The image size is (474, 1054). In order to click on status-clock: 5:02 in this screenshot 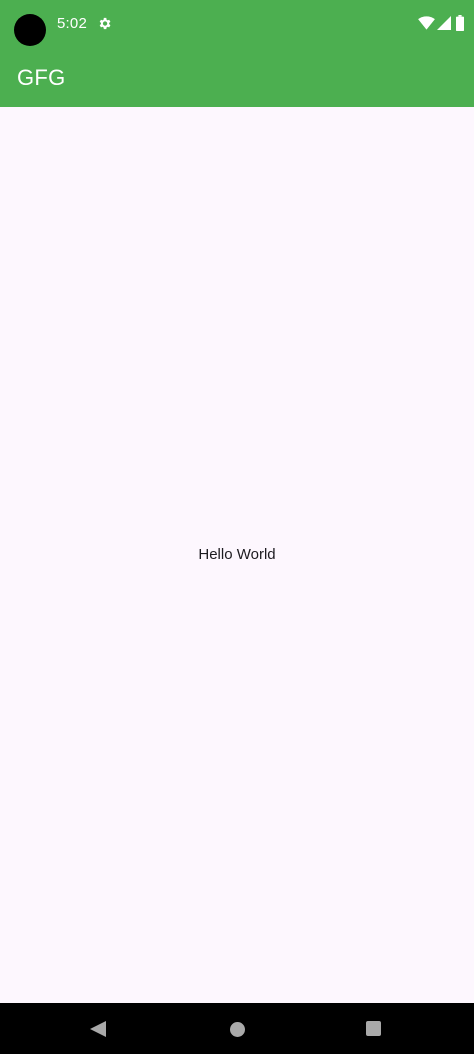, I will do `click(72, 23)`.